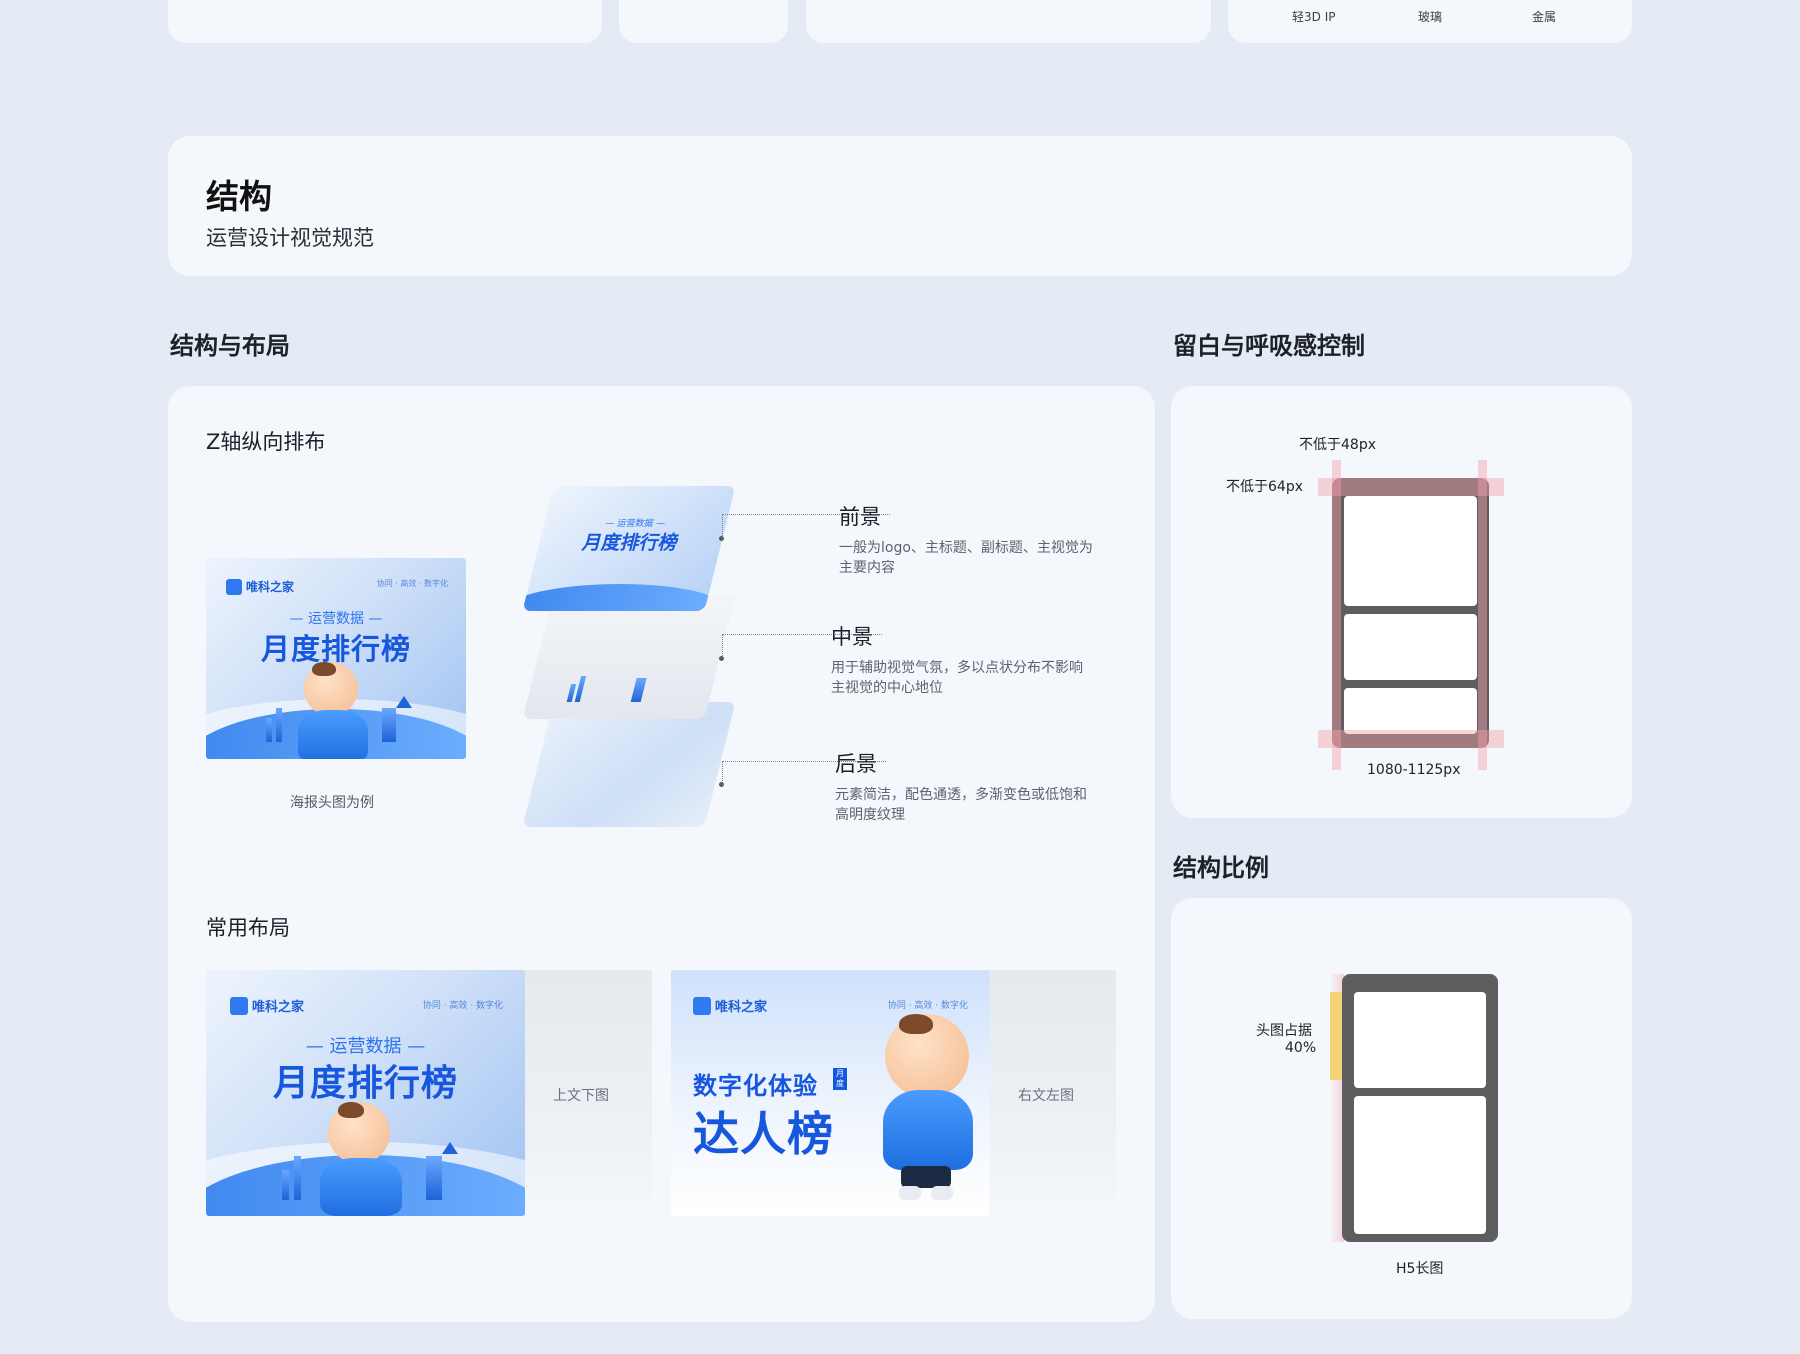 The image size is (1800, 1354). I want to click on poster-alt-headline-2: 达人榜, so click(763, 1134).